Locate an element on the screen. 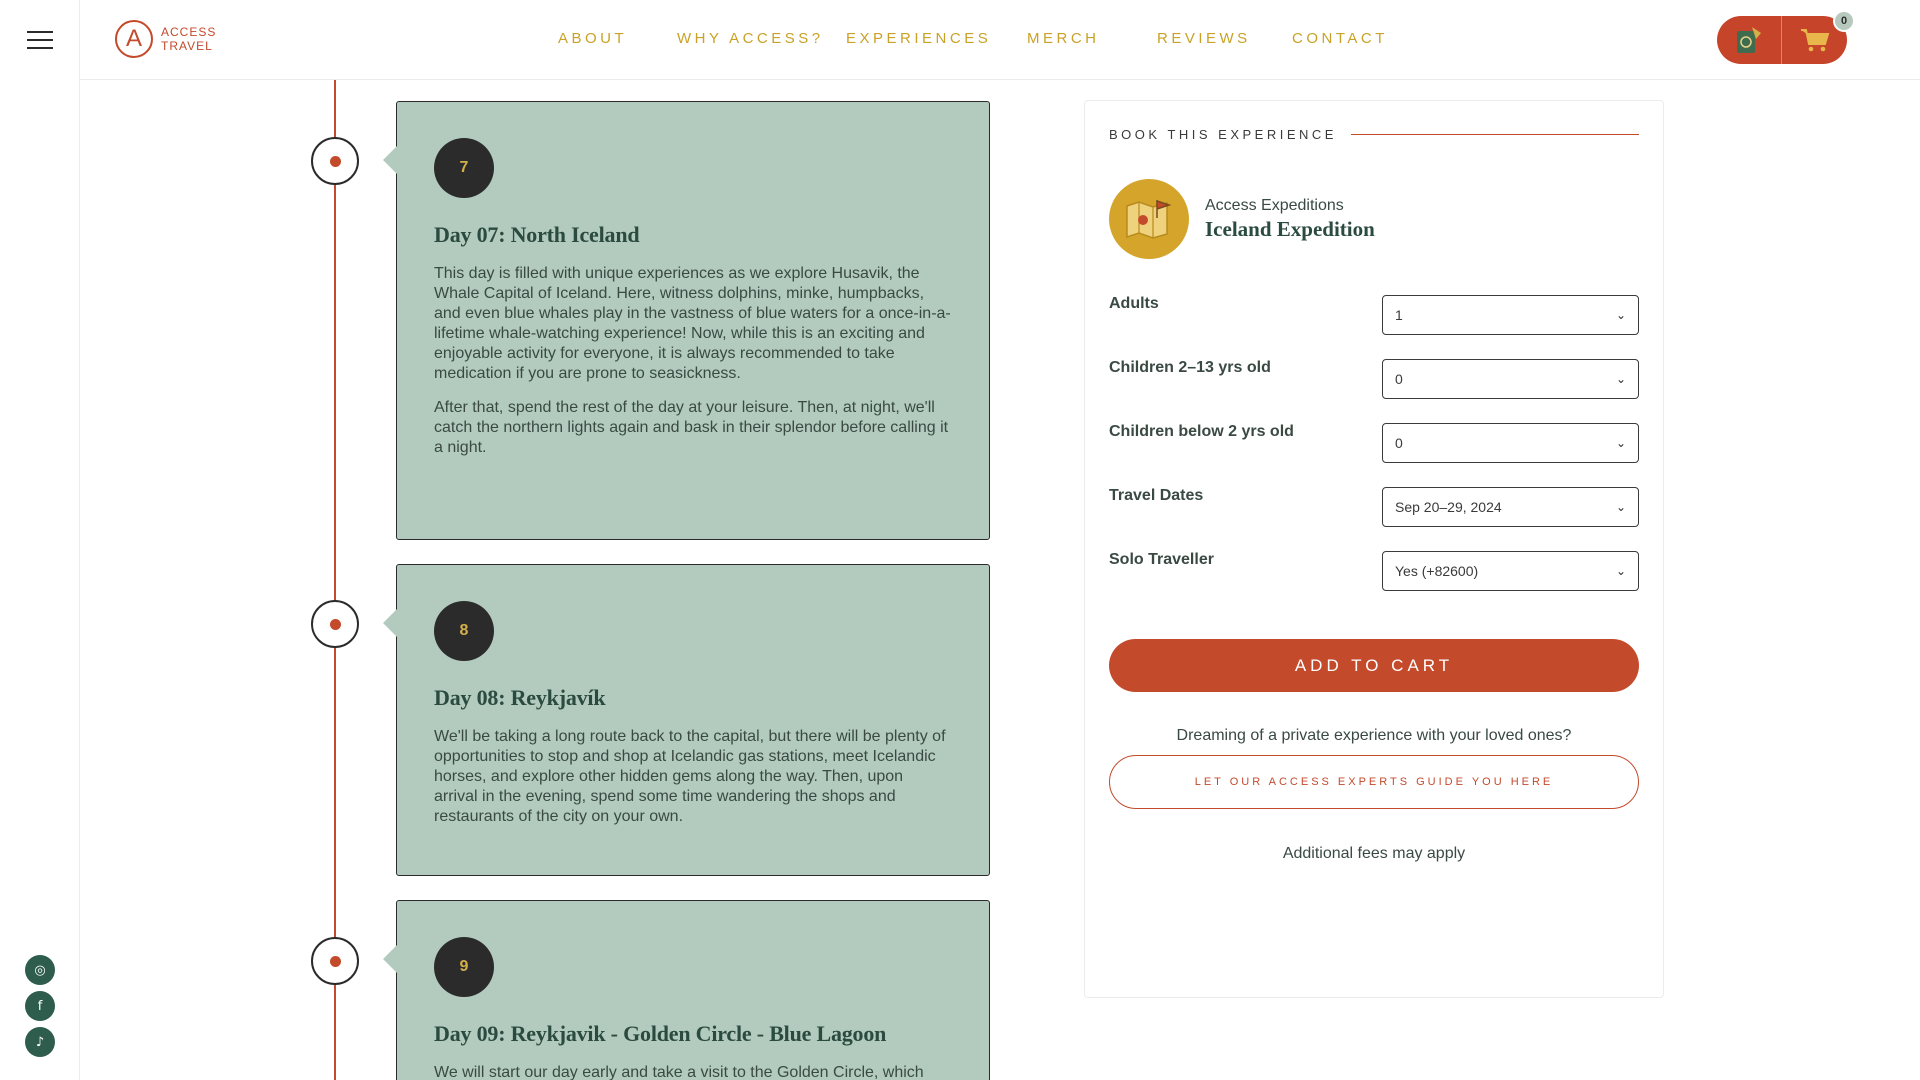  day-number: 9 is located at coordinates (464, 967).